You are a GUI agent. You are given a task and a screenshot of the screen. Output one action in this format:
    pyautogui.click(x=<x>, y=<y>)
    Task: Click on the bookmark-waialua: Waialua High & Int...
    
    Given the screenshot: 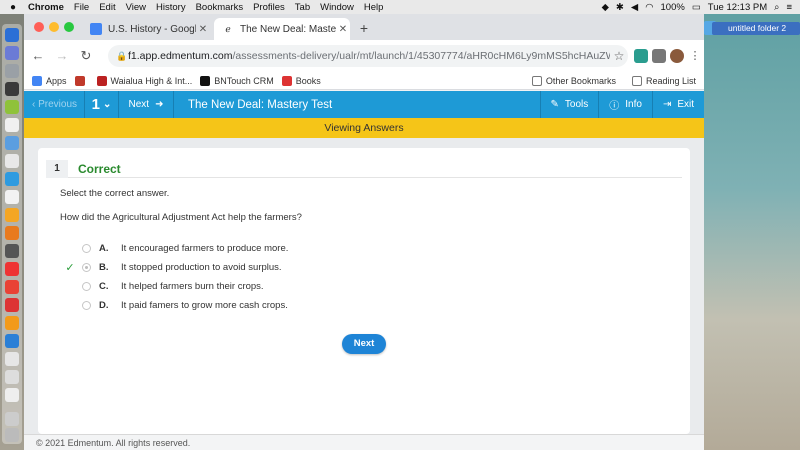 What is the action you would take?
    pyautogui.click(x=144, y=80)
    